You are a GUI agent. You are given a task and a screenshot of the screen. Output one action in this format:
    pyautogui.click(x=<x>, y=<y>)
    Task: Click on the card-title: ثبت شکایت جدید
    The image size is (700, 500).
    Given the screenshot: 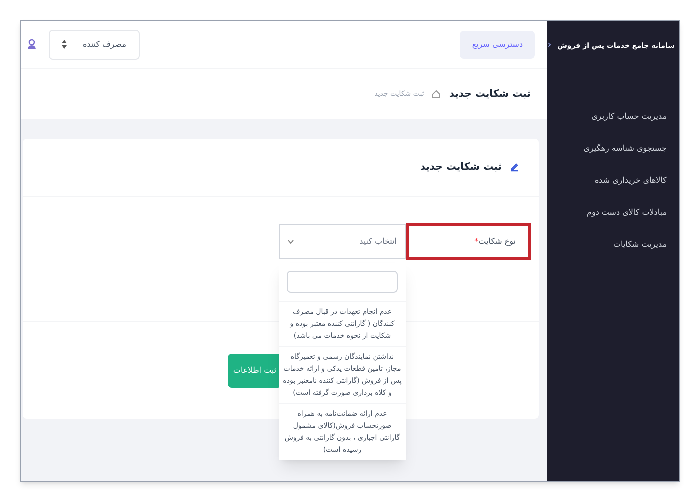 What is the action you would take?
    pyautogui.click(x=461, y=168)
    